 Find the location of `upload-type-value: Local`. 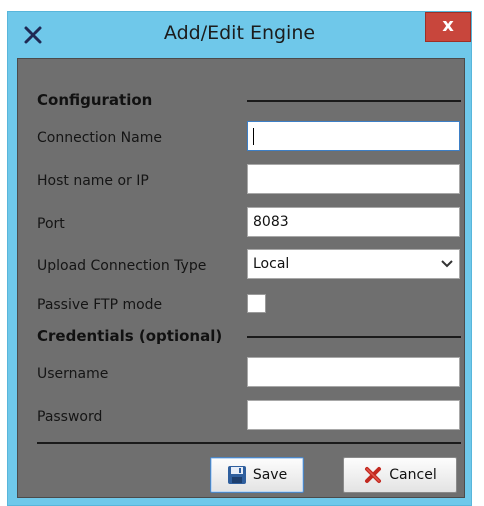

upload-type-value: Local is located at coordinates (271, 264).